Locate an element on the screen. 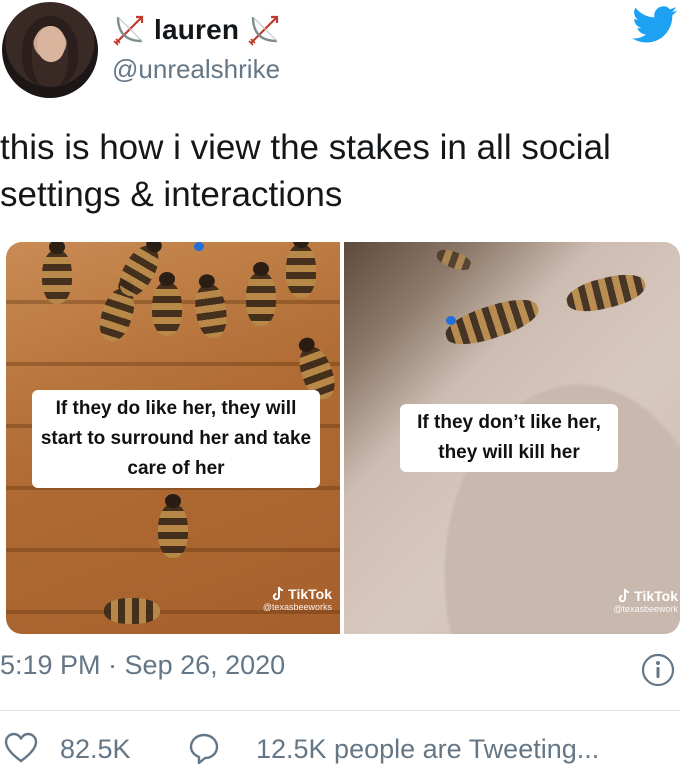 Image resolution: width=680 pixels, height=771 pixels. user-handle: @unrealshrike is located at coordinates (196, 69).